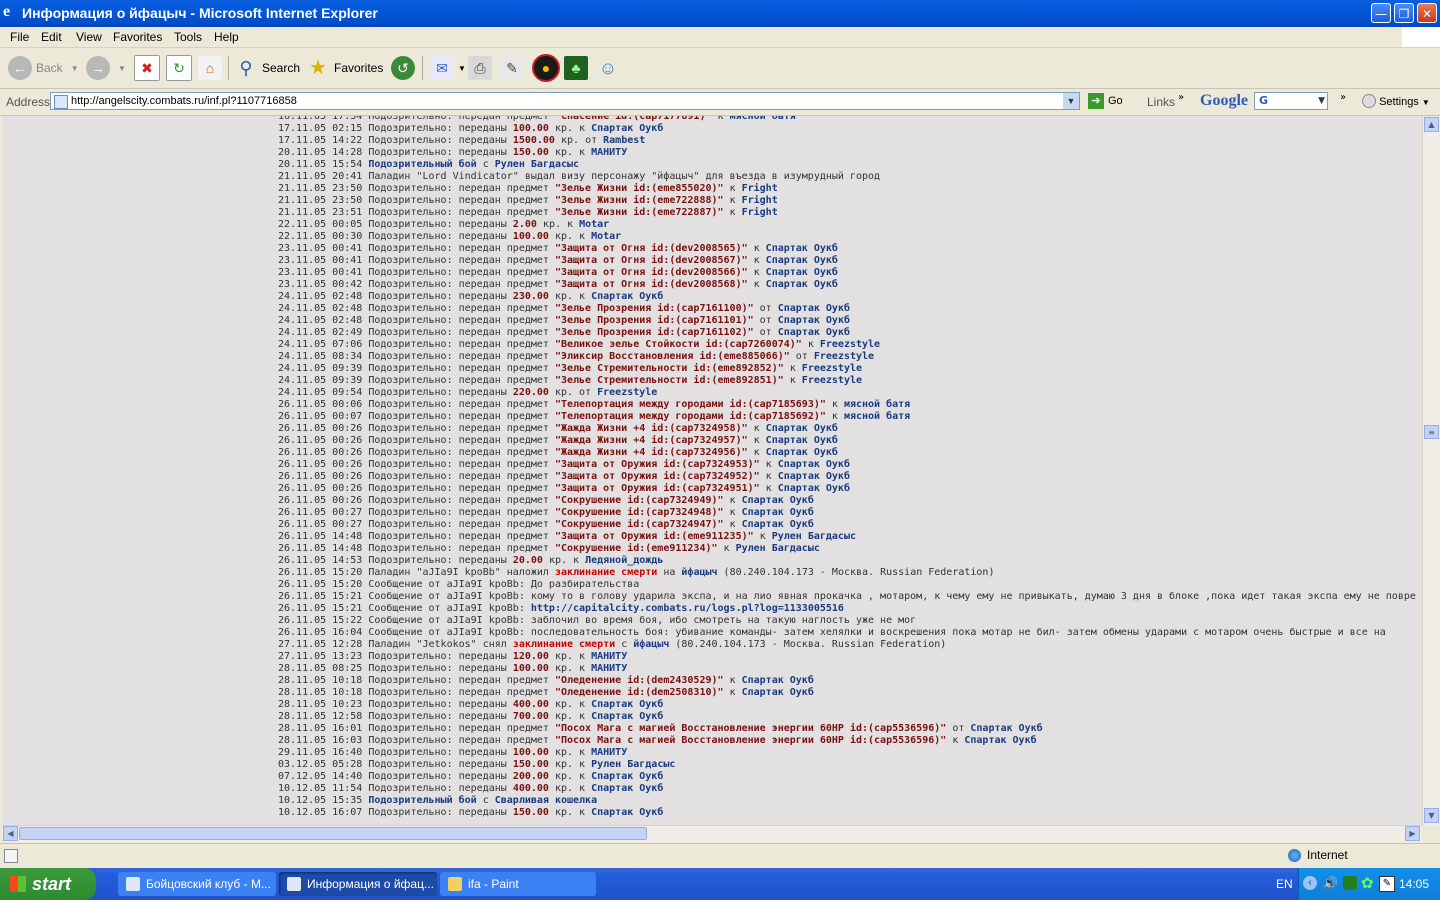 This screenshot has width=1440, height=900. I want to click on settings-button: Settings ▼, so click(1396, 101).